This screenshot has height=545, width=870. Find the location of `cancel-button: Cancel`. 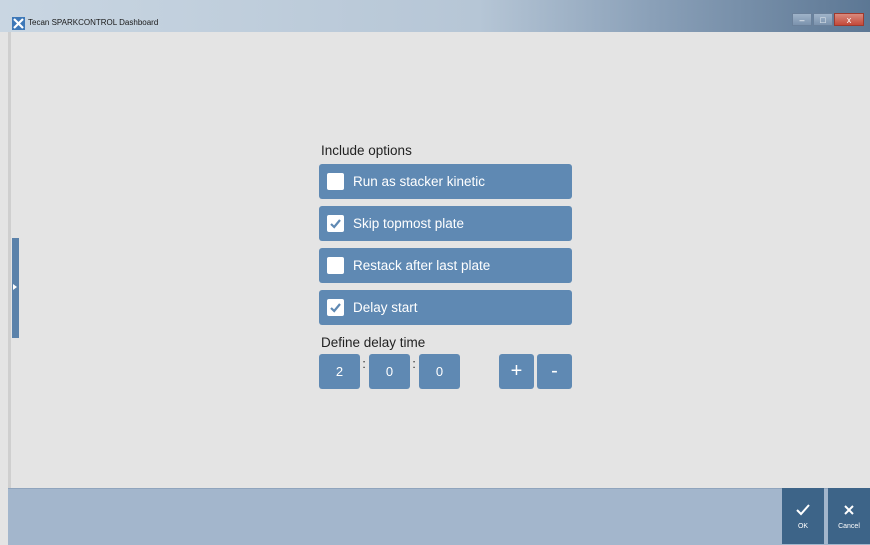

cancel-button: Cancel is located at coordinates (849, 516).